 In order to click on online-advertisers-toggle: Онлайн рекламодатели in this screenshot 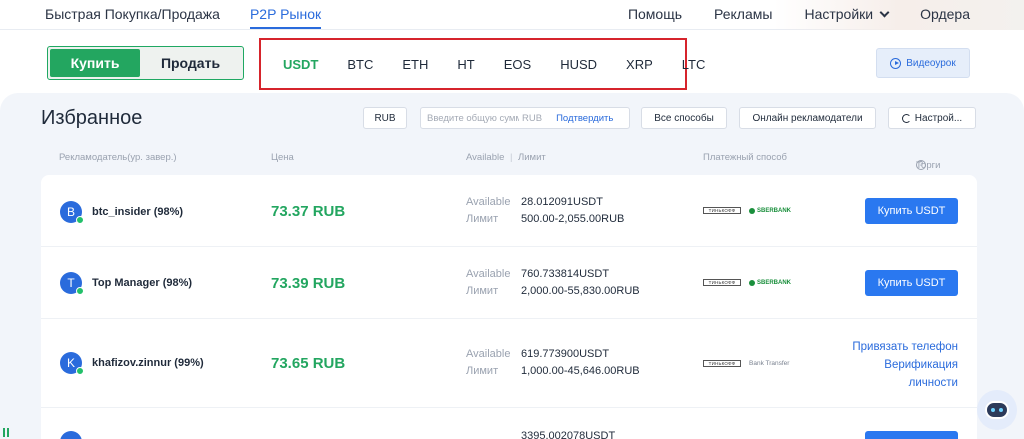, I will do `click(807, 118)`.